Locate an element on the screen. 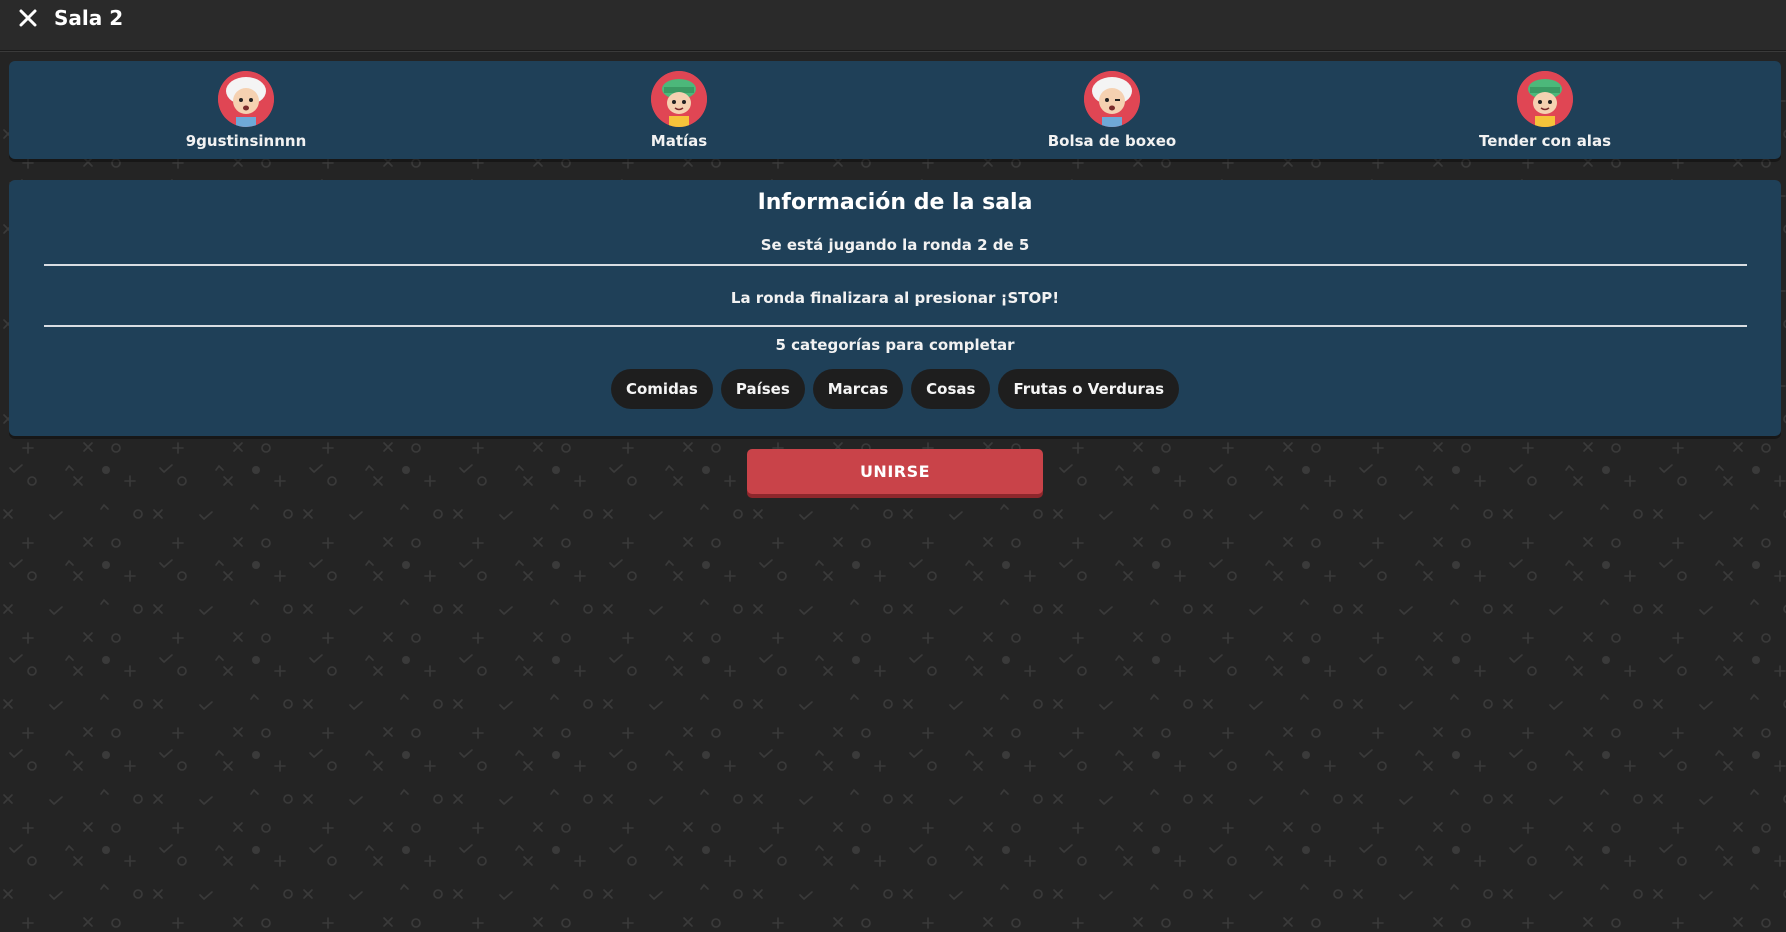 This screenshot has height=932, width=1786. category-chip: Marcas is located at coordinates (858, 389).